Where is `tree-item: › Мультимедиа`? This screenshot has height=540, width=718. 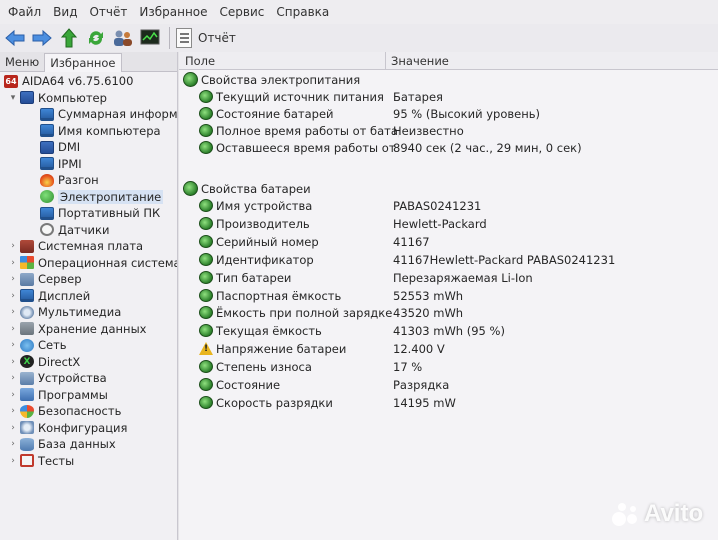
tree-item: › Мультимедиа is located at coordinates (64, 312).